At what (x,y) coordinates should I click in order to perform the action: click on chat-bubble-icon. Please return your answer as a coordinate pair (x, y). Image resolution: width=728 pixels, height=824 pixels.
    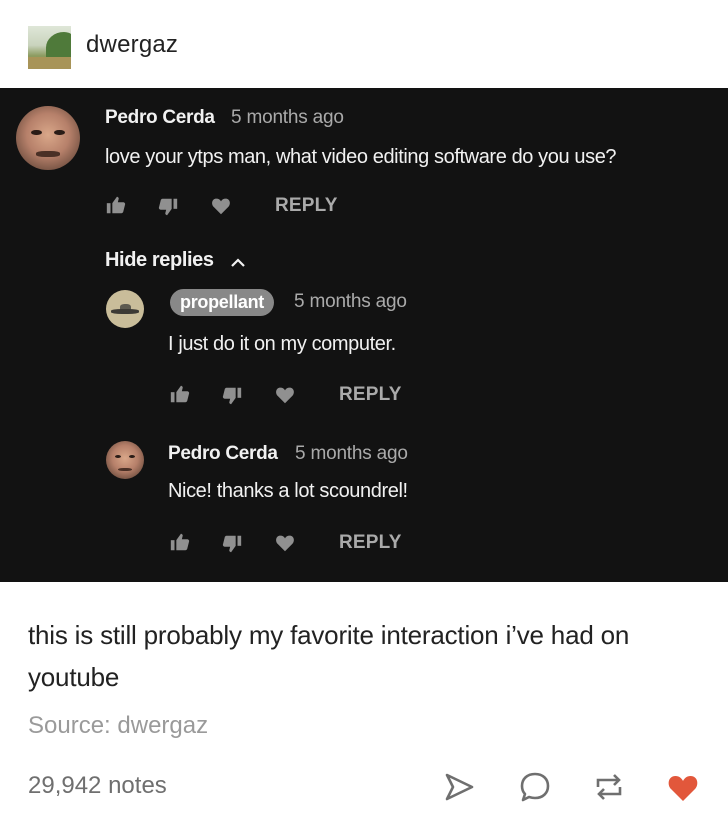
    Looking at the image, I should click on (535, 787).